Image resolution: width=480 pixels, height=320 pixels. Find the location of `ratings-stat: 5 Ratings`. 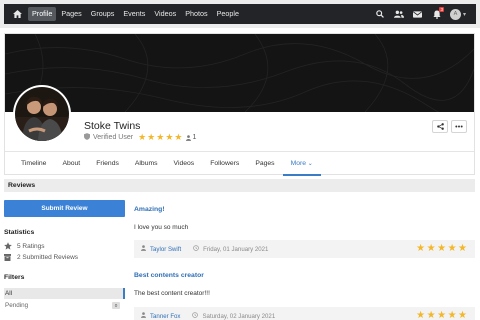

ratings-stat: 5 Ratings is located at coordinates (24, 246).